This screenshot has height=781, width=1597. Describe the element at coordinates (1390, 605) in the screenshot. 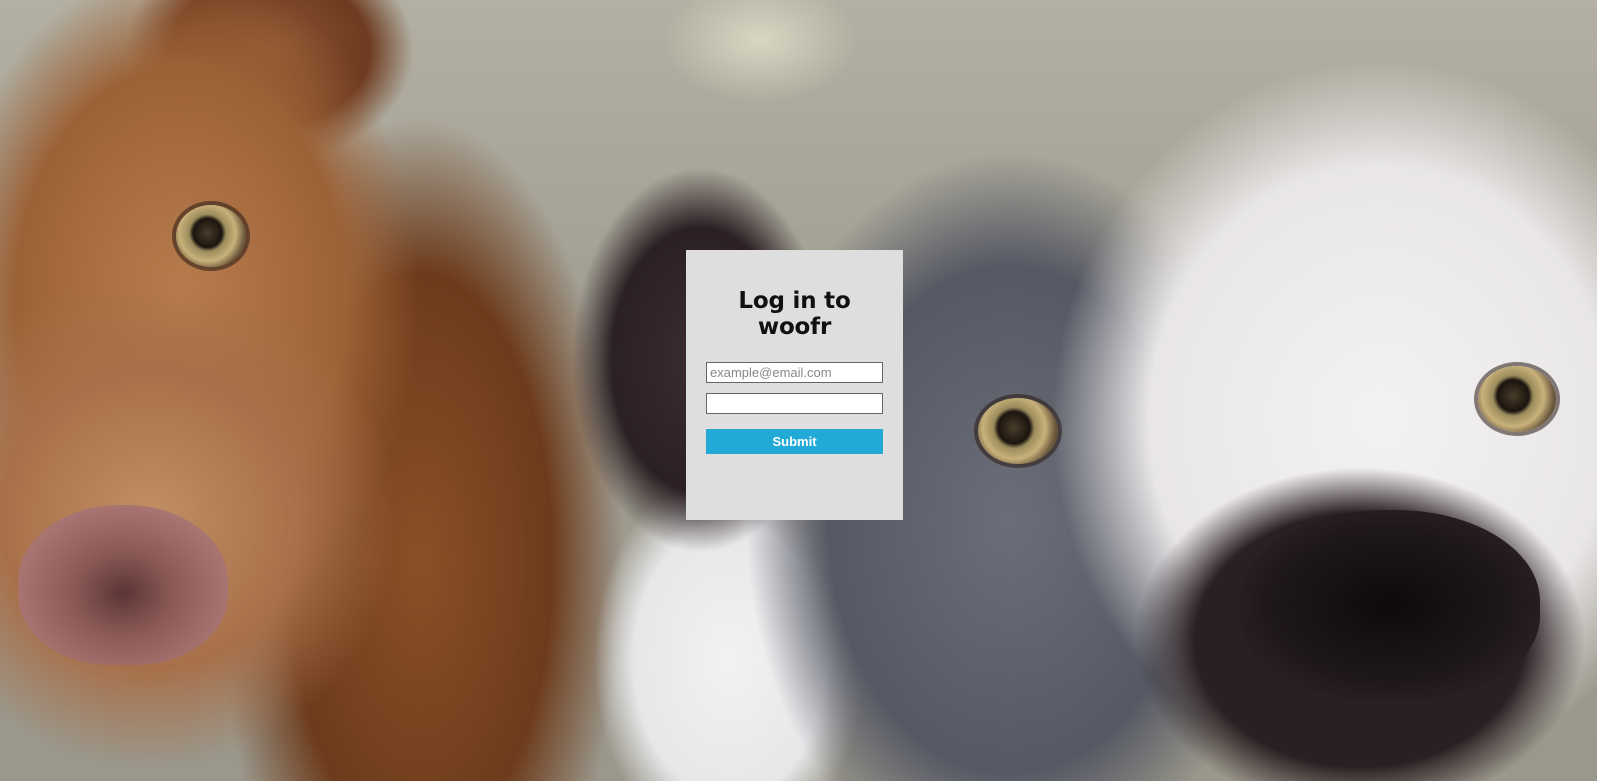

I see `gray-dog-nose` at that location.